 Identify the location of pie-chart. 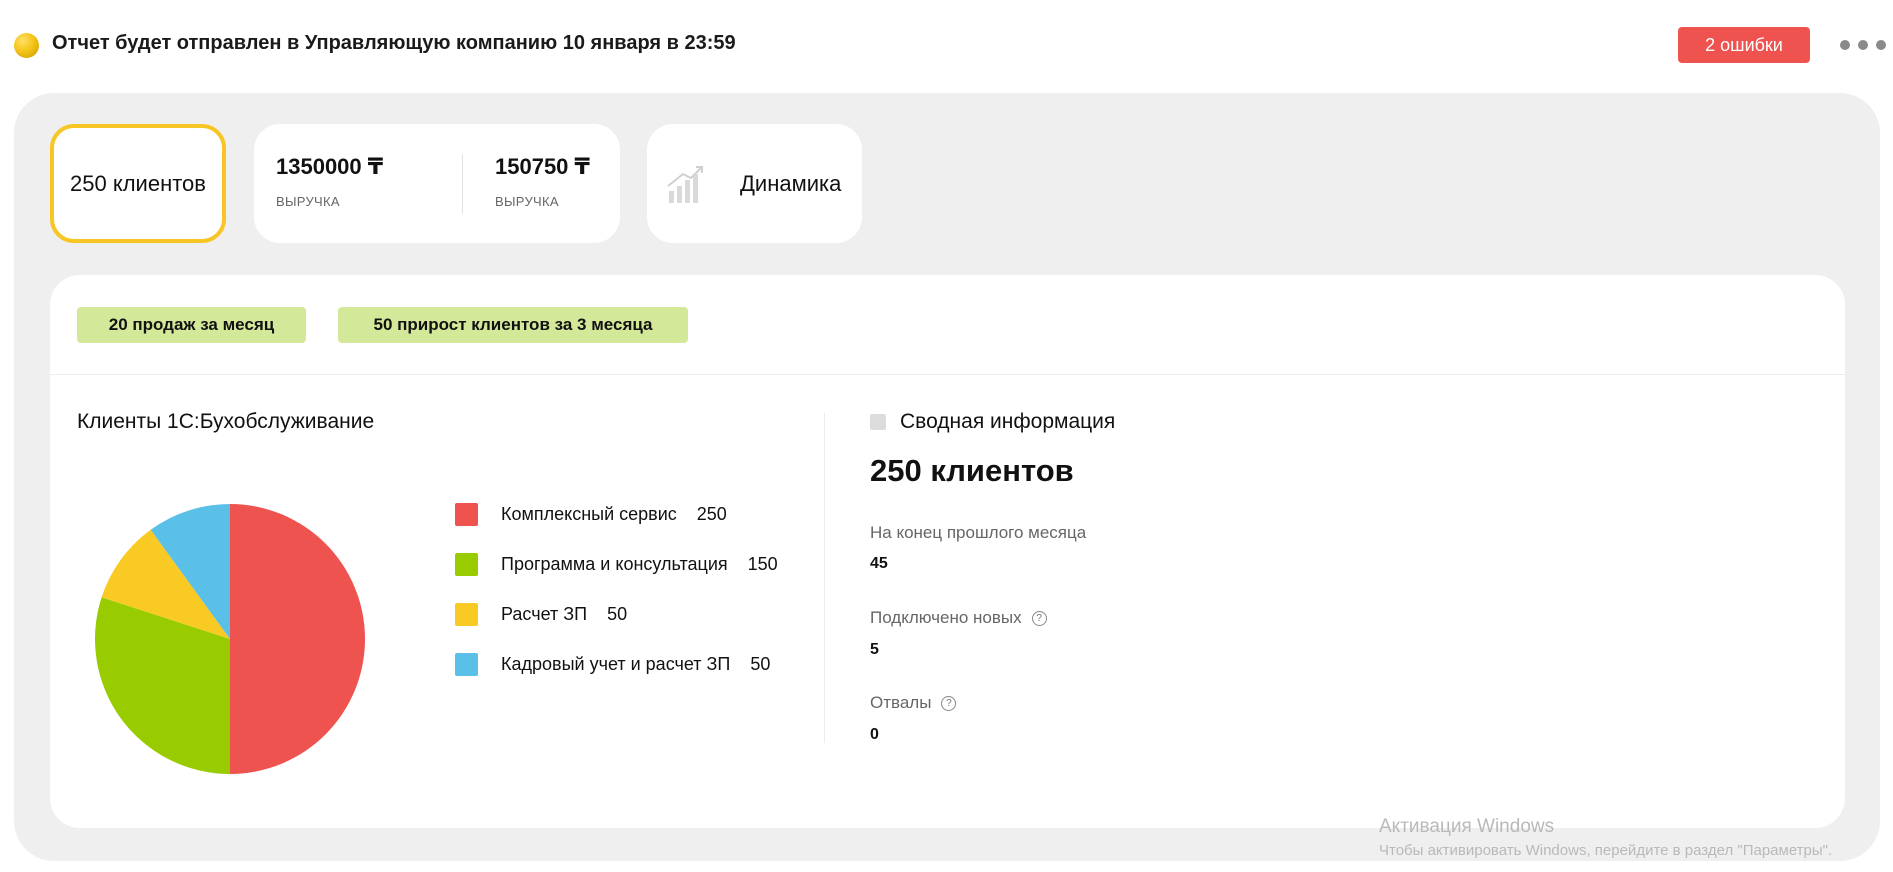
(229, 639).